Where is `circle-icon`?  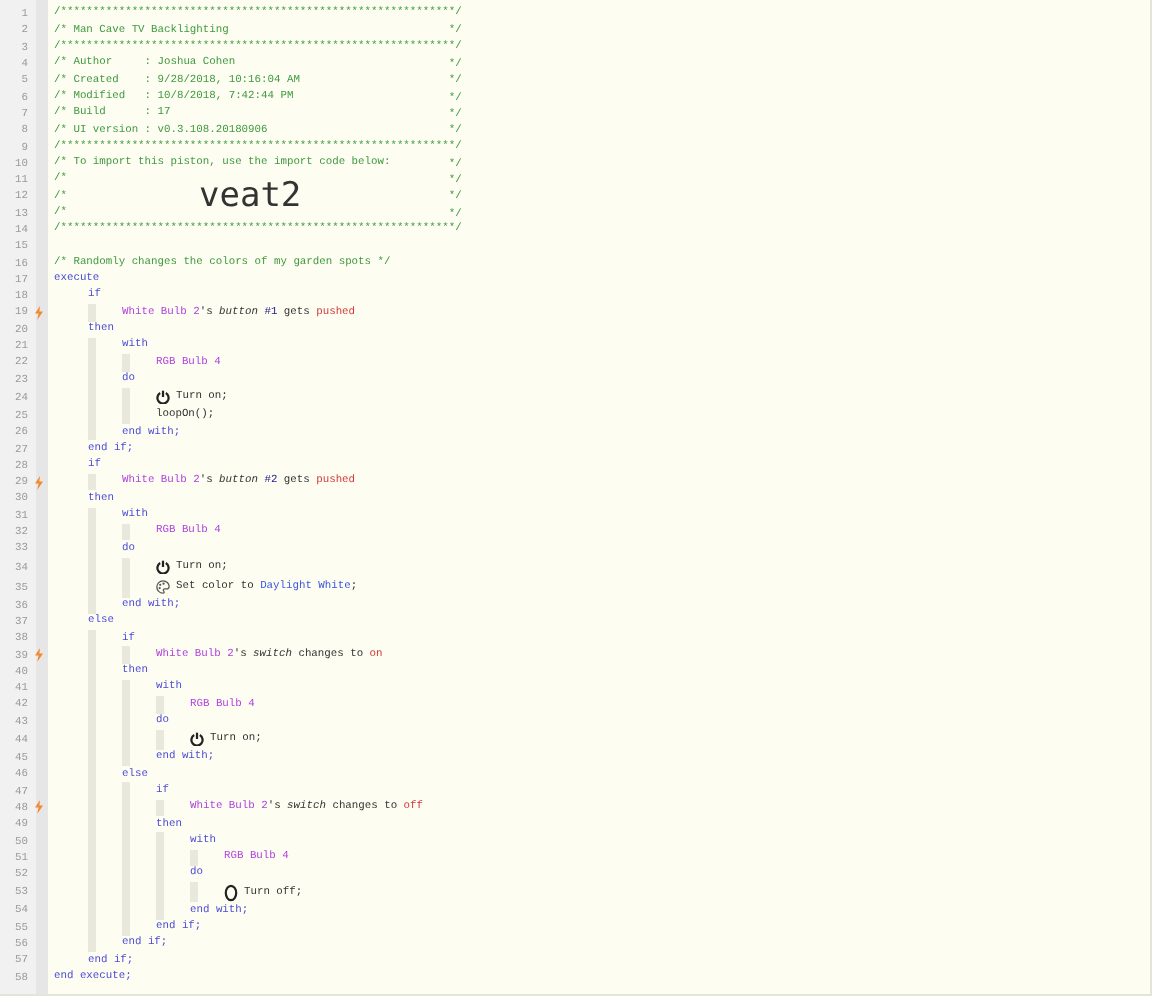
circle-icon is located at coordinates (231, 892).